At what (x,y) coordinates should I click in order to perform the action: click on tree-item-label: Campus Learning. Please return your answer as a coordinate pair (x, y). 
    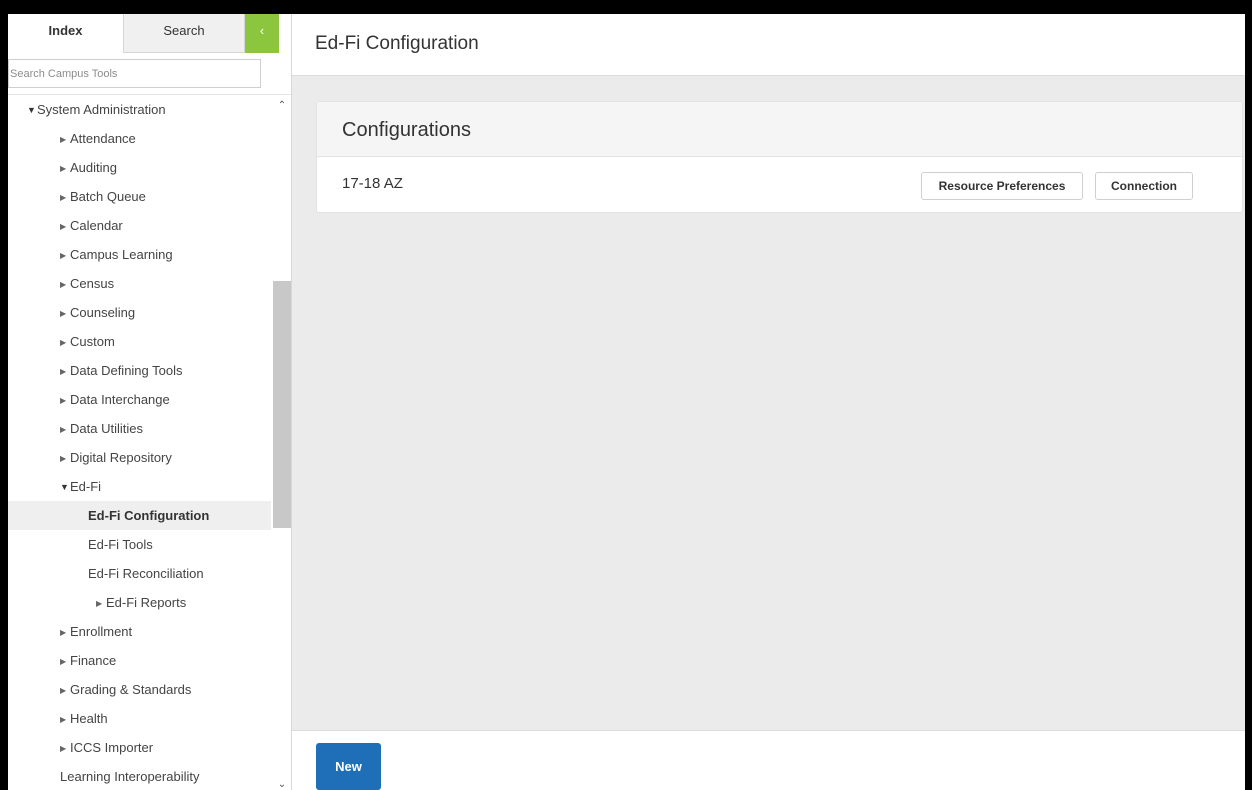
    Looking at the image, I should click on (121, 254).